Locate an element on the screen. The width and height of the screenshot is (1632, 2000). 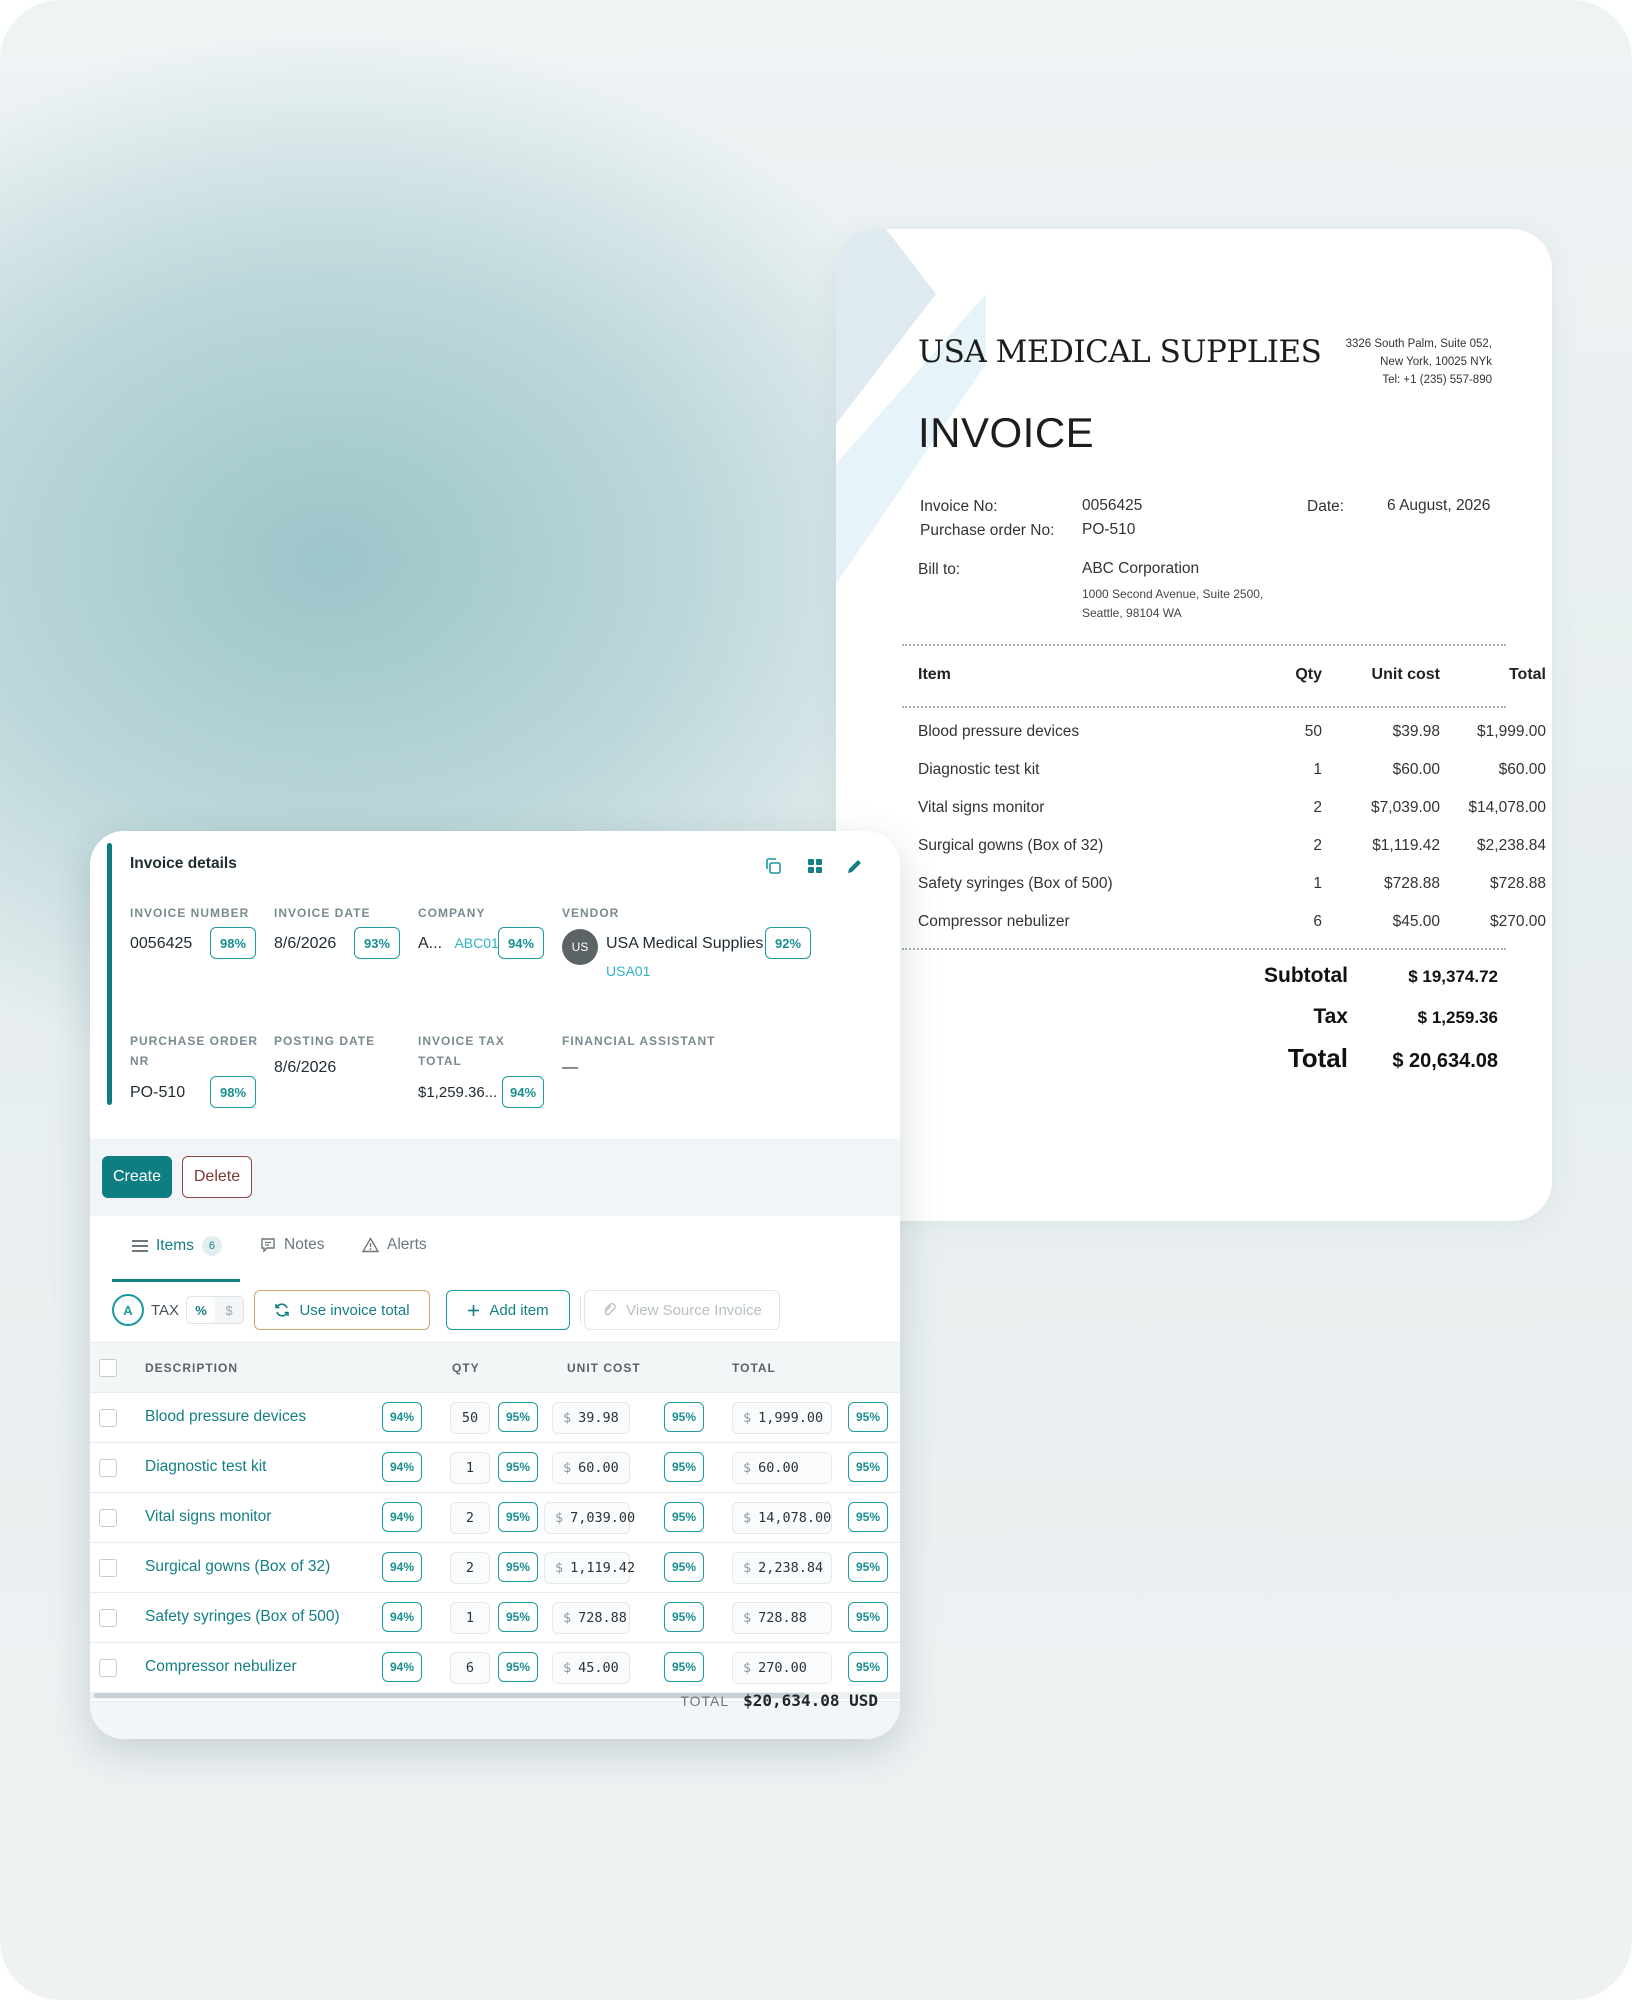
item-total-input: $14,078.00 is located at coordinates (782, 1518).